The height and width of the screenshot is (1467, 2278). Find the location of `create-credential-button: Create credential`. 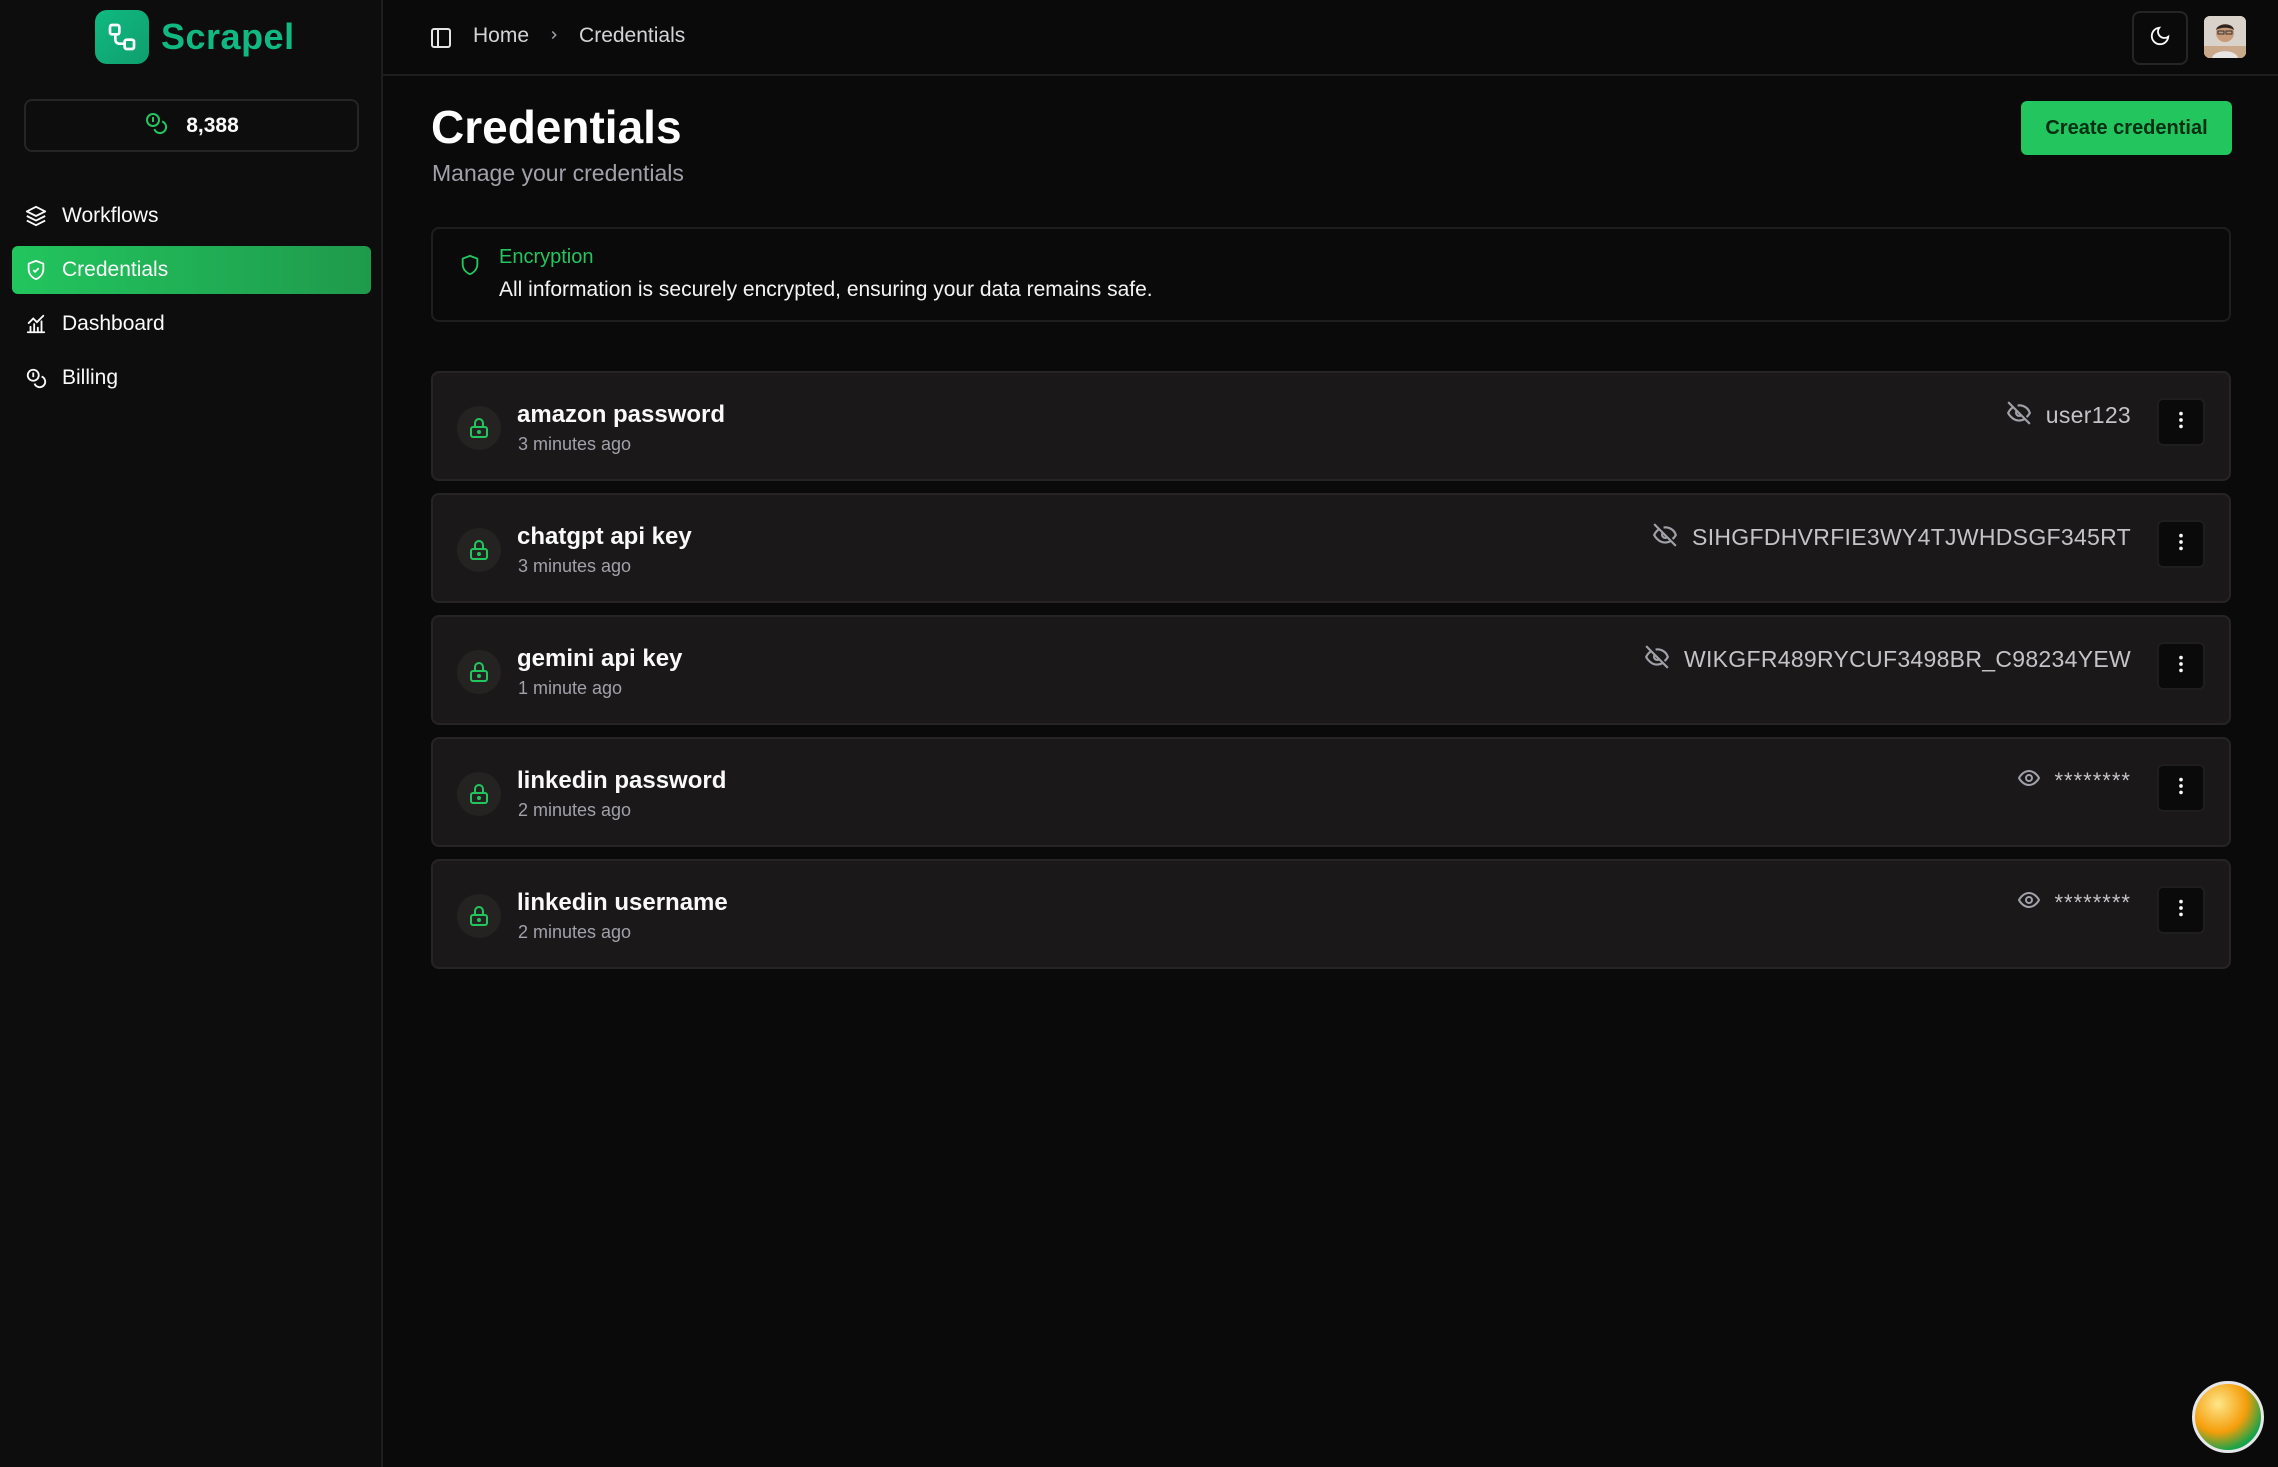

create-credential-button: Create credential is located at coordinates (2126, 128).